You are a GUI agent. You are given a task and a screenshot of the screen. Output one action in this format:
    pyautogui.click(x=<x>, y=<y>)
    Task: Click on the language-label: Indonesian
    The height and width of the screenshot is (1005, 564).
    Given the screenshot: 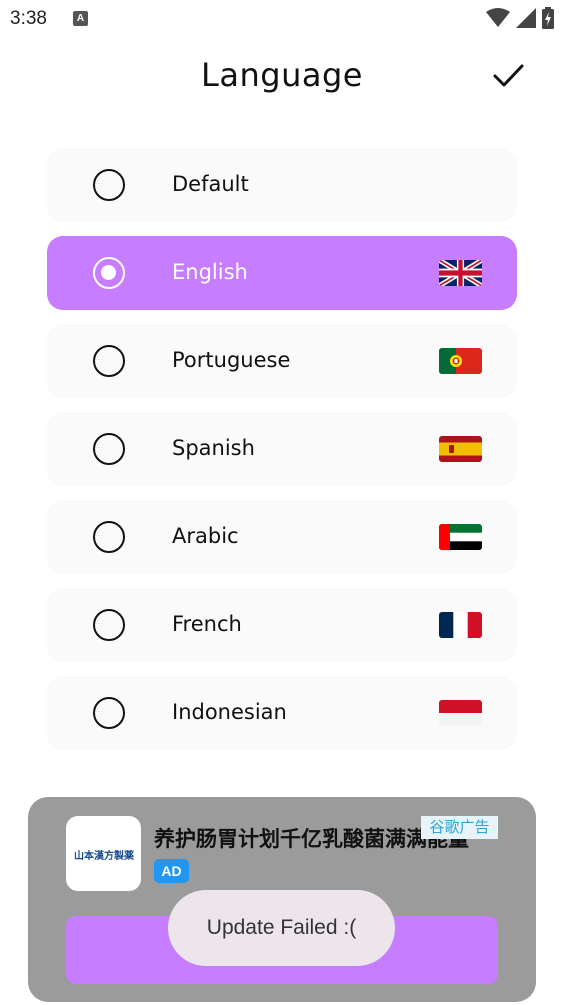 What is the action you would take?
    pyautogui.click(x=229, y=712)
    